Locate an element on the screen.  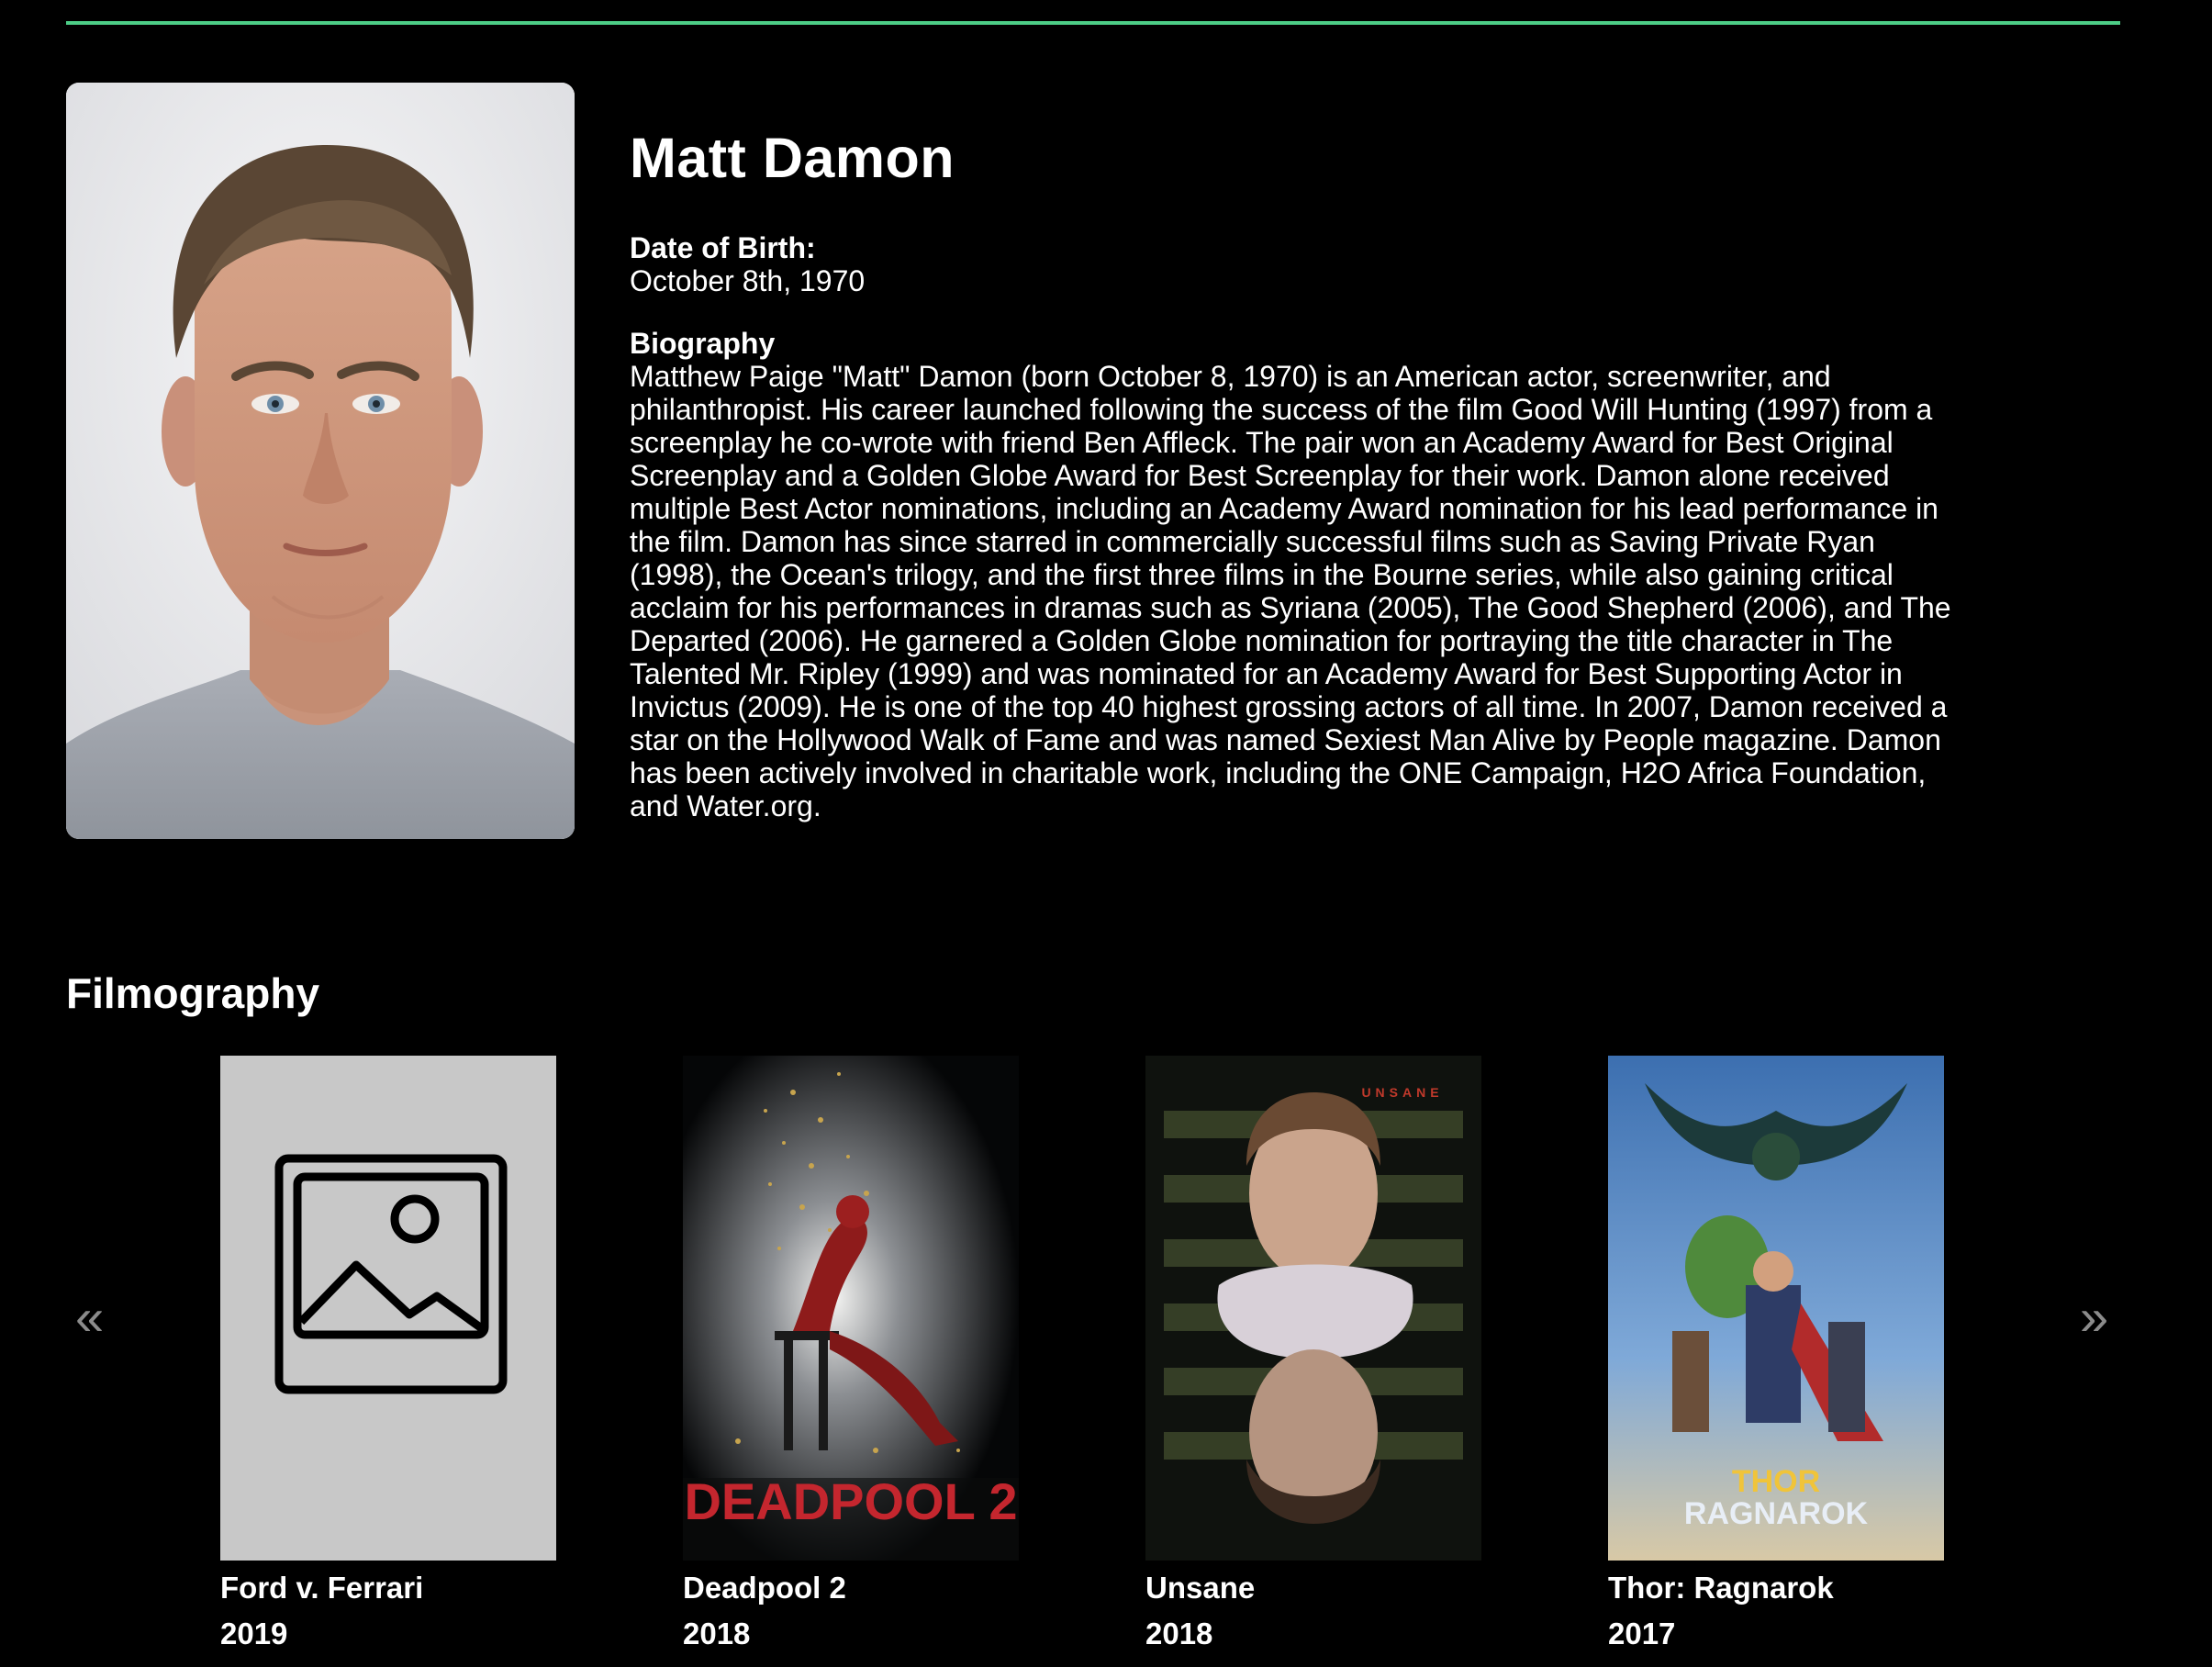
film-year: 2017 is located at coordinates (1642, 1633).